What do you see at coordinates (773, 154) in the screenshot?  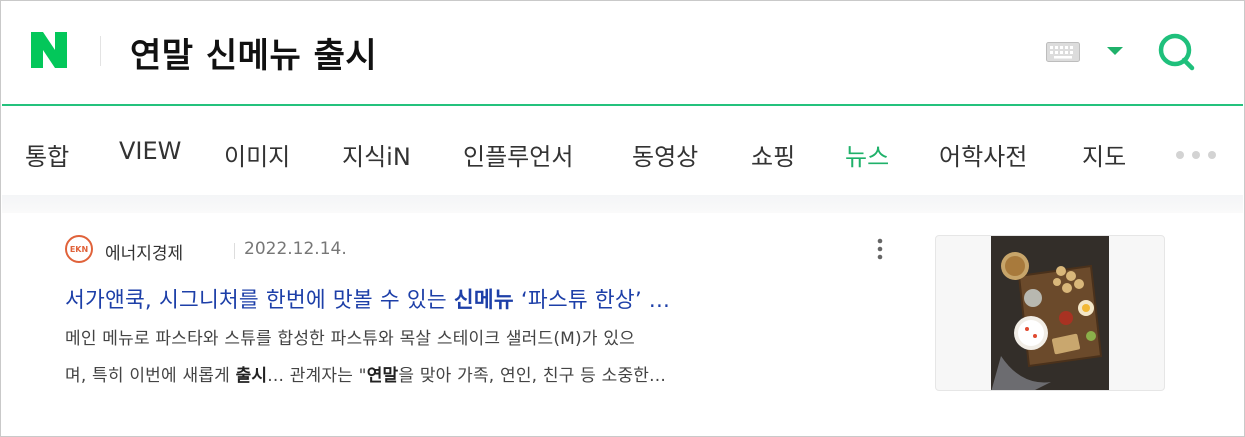 I see `tab-shopping: 쇼핑` at bounding box center [773, 154].